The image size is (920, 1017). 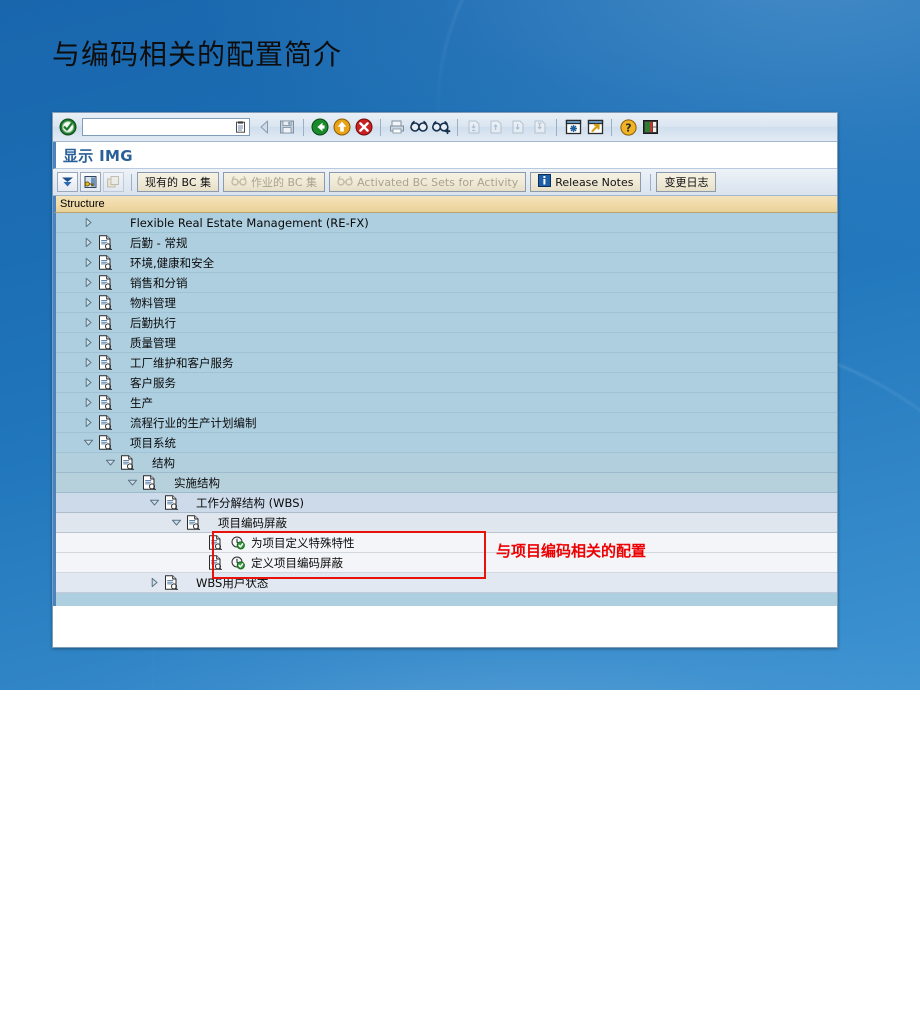 What do you see at coordinates (90, 182) in the screenshot?
I see `display-key-icon` at bounding box center [90, 182].